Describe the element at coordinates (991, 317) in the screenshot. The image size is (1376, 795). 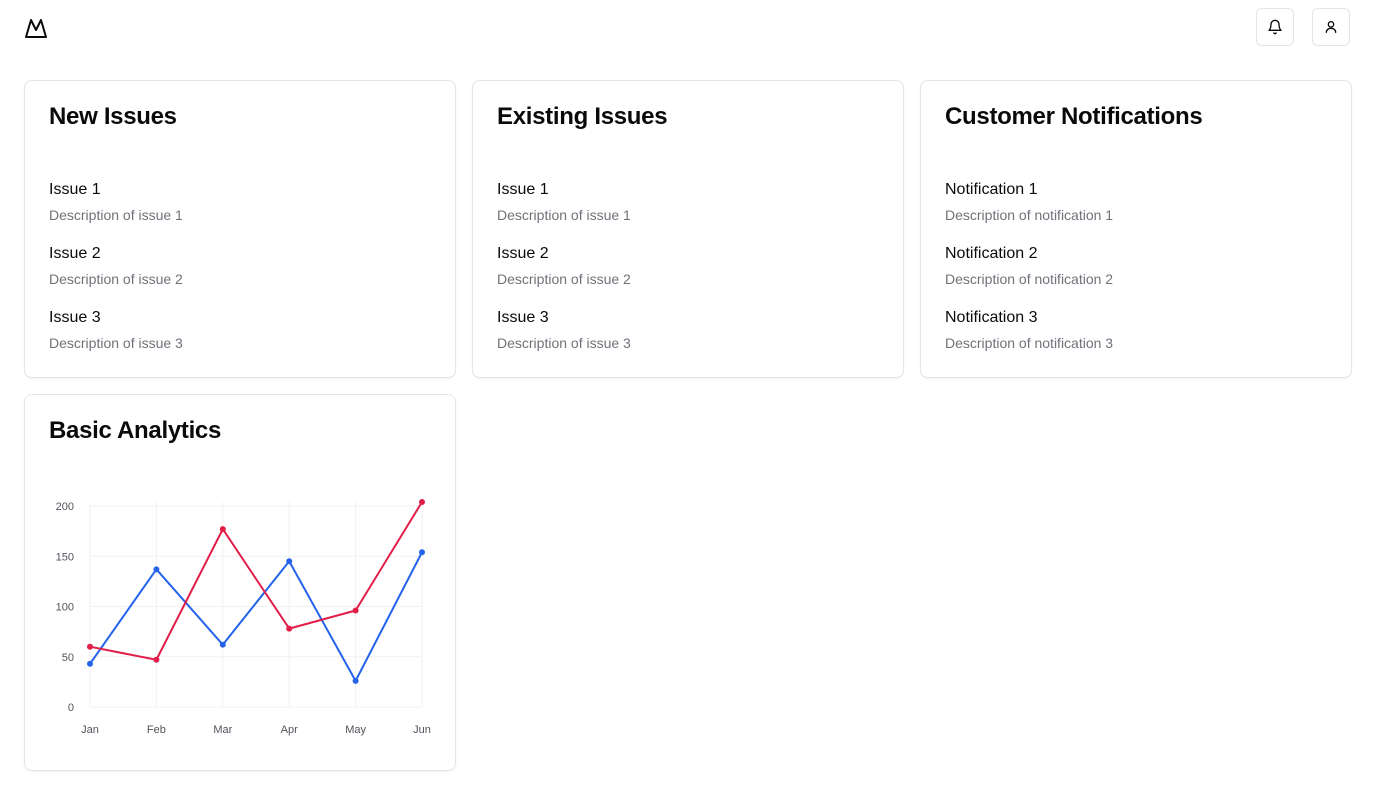
I see `item-title: Notification 3` at that location.